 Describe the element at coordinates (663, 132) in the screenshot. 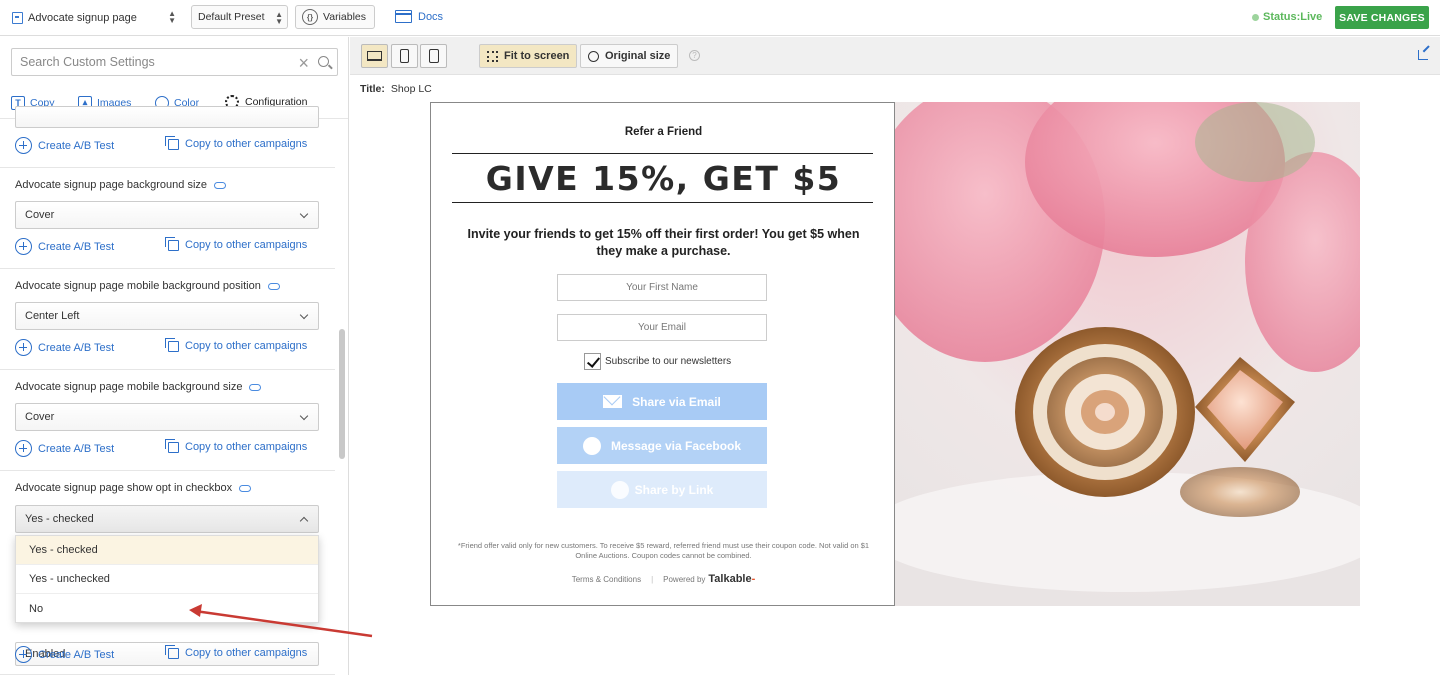

I see `card-eyebrow: Refer a Friend` at that location.